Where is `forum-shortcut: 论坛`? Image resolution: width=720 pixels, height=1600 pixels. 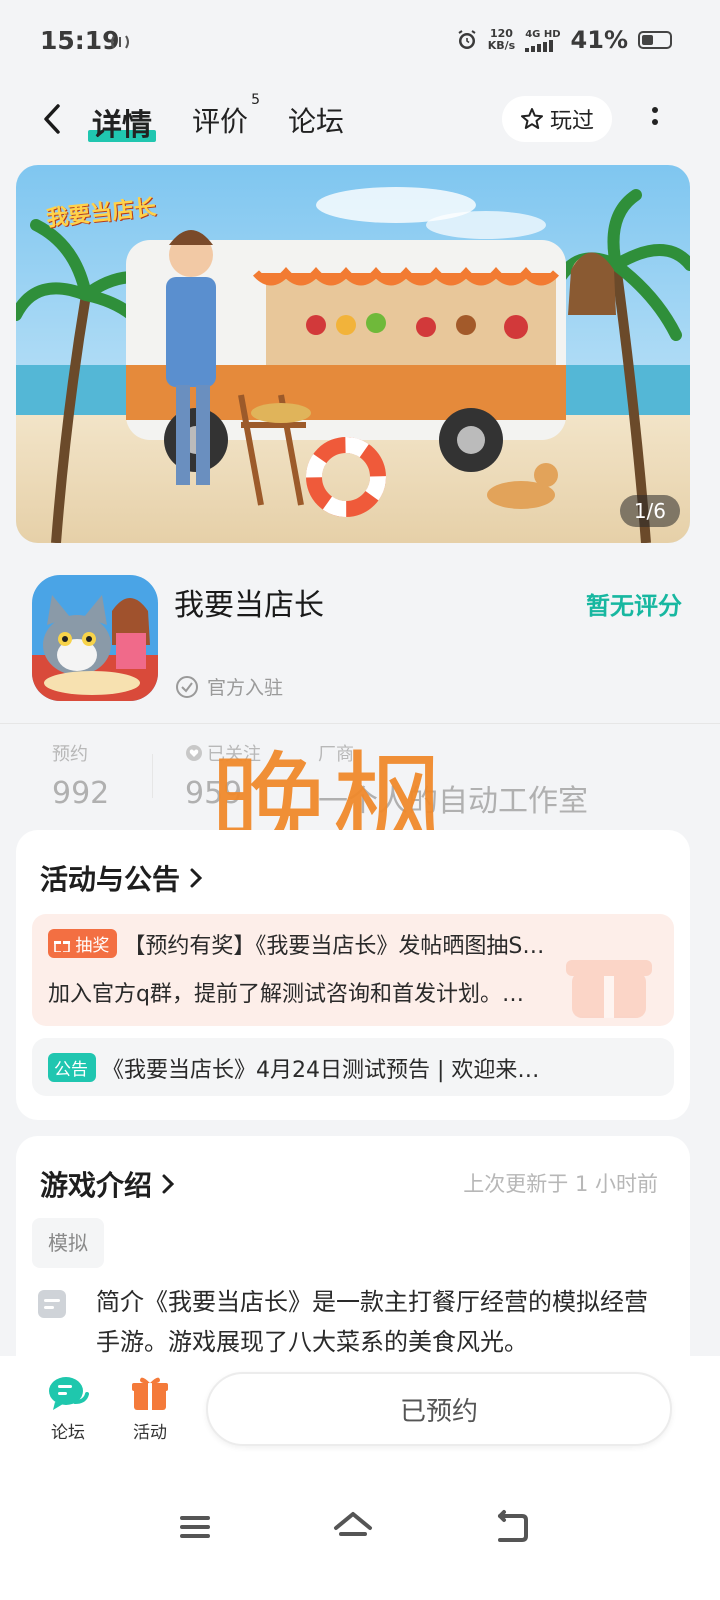 forum-shortcut: 论坛 is located at coordinates (68, 1408).